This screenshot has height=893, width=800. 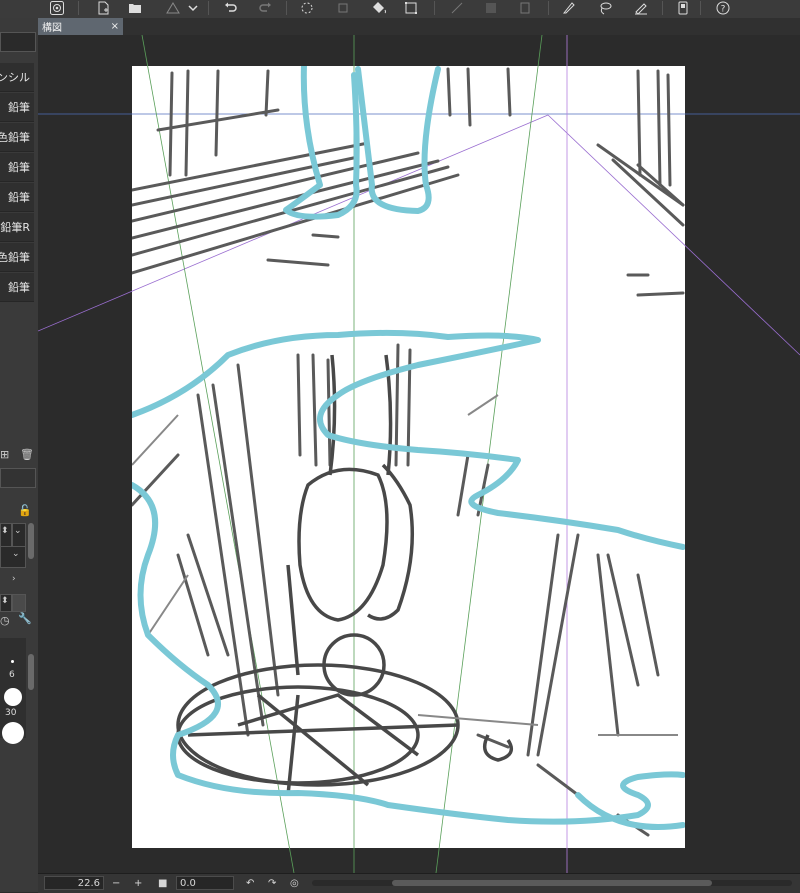 I want to click on size-dot-large, so click(x=13, y=697).